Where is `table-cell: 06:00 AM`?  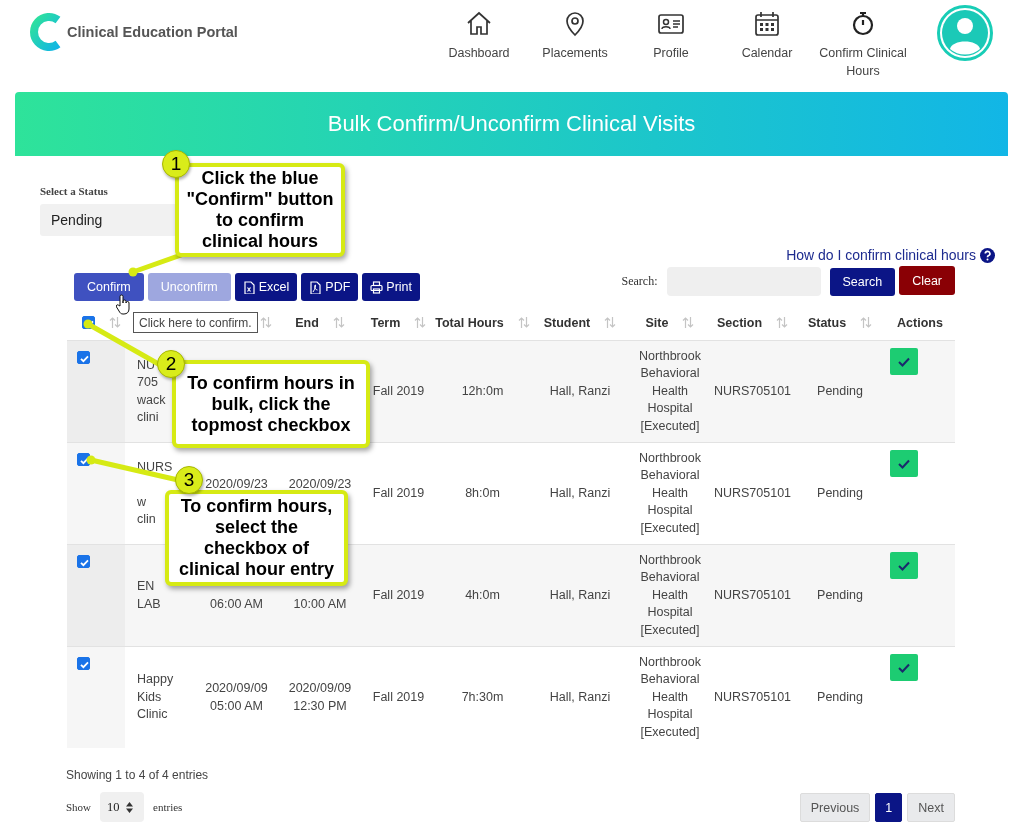
table-cell: 06:00 AM is located at coordinates (236, 604).